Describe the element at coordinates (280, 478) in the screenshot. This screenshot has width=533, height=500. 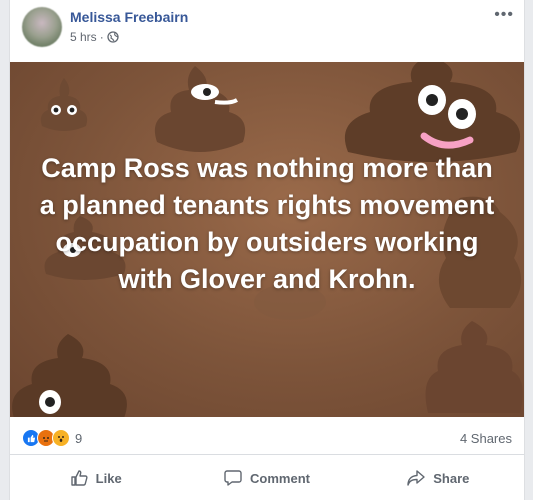
I see `comment-label: Comment` at that location.